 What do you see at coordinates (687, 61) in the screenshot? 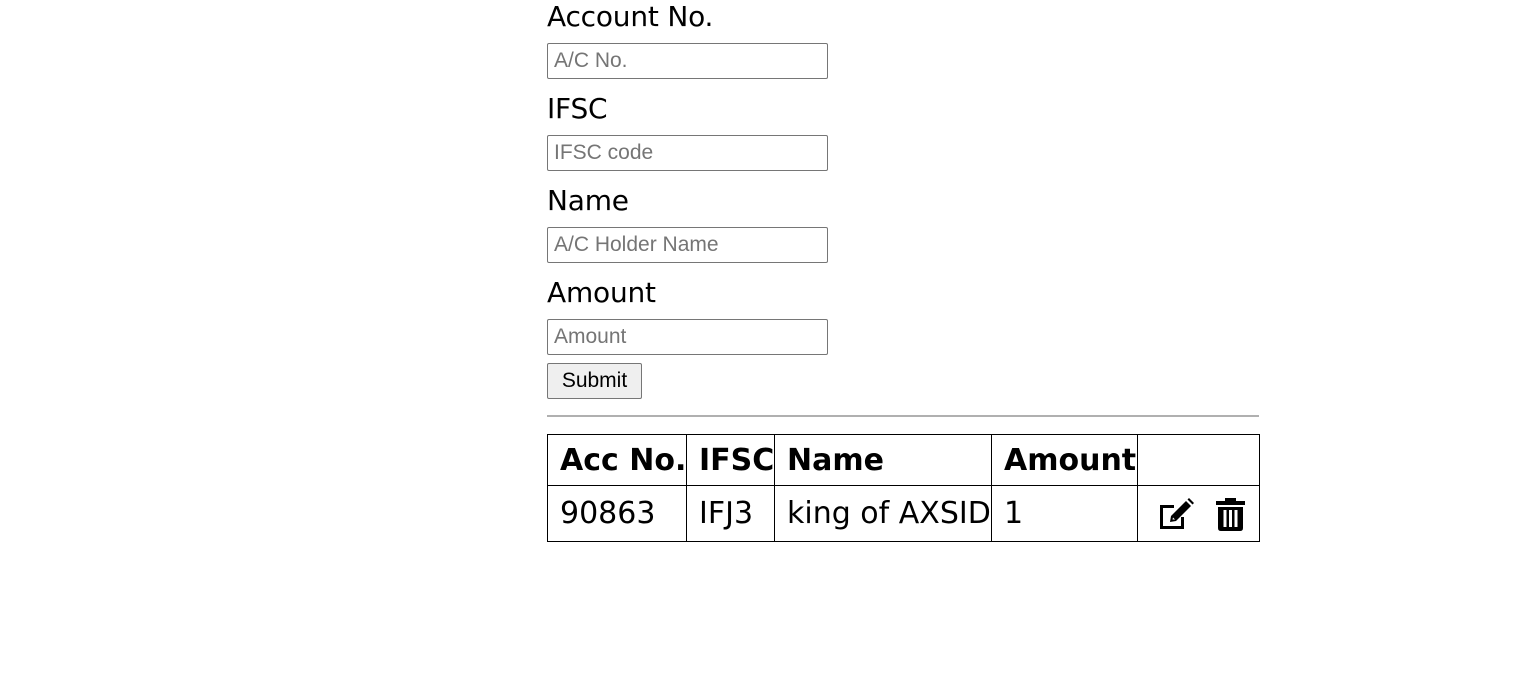
I see `account-no-input` at bounding box center [687, 61].